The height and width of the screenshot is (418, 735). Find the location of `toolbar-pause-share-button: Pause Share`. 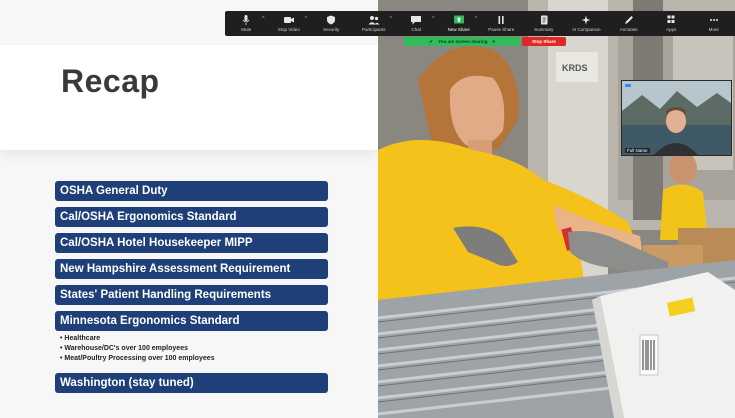

toolbar-pause-share-button: Pause Share is located at coordinates (501, 23).